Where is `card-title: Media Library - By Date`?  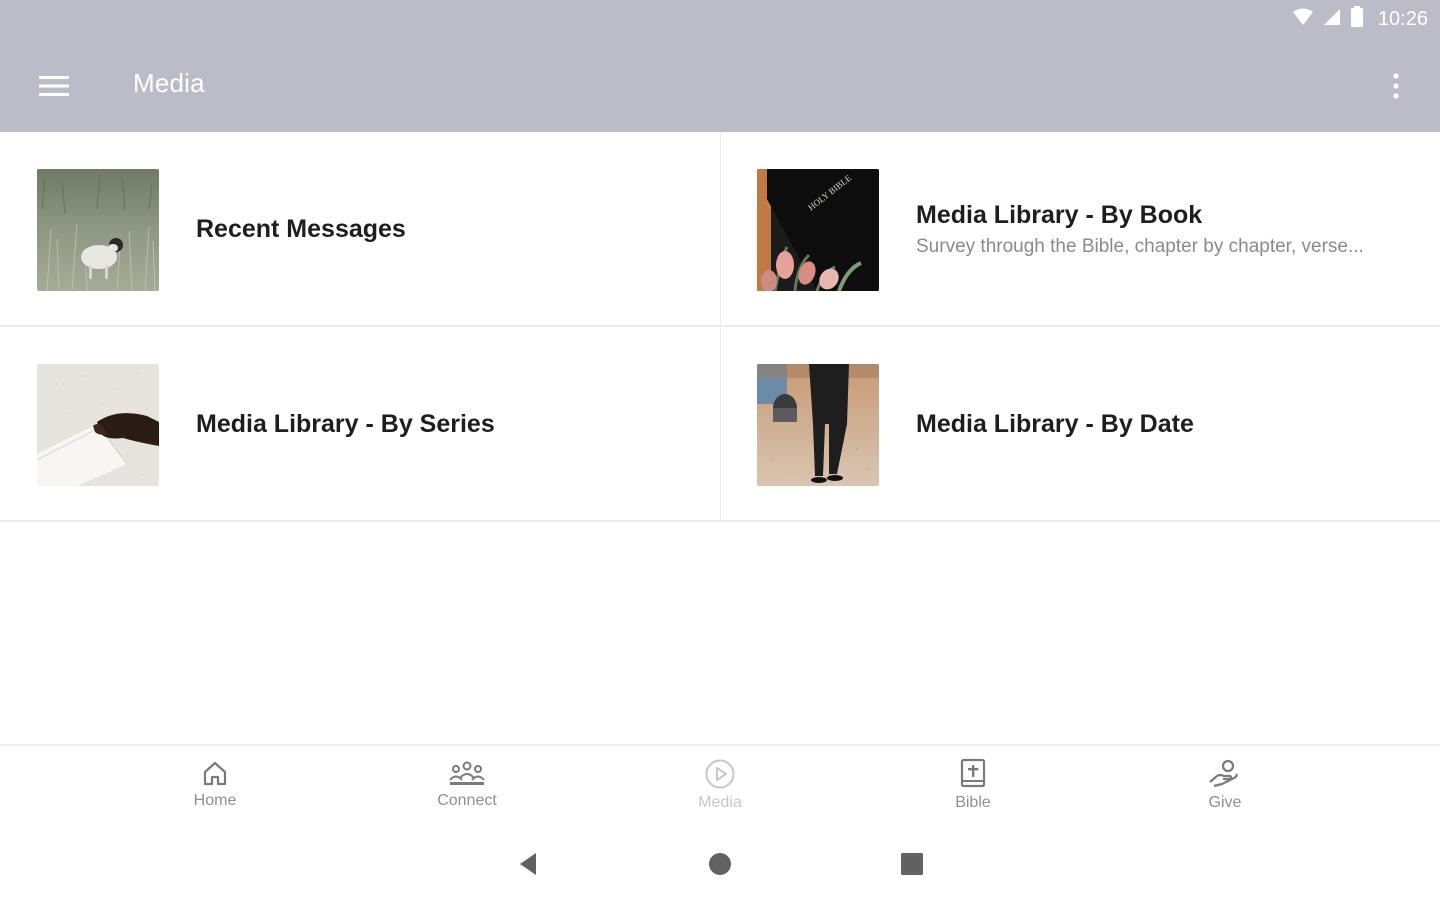 card-title: Media Library - By Date is located at coordinates (1055, 424).